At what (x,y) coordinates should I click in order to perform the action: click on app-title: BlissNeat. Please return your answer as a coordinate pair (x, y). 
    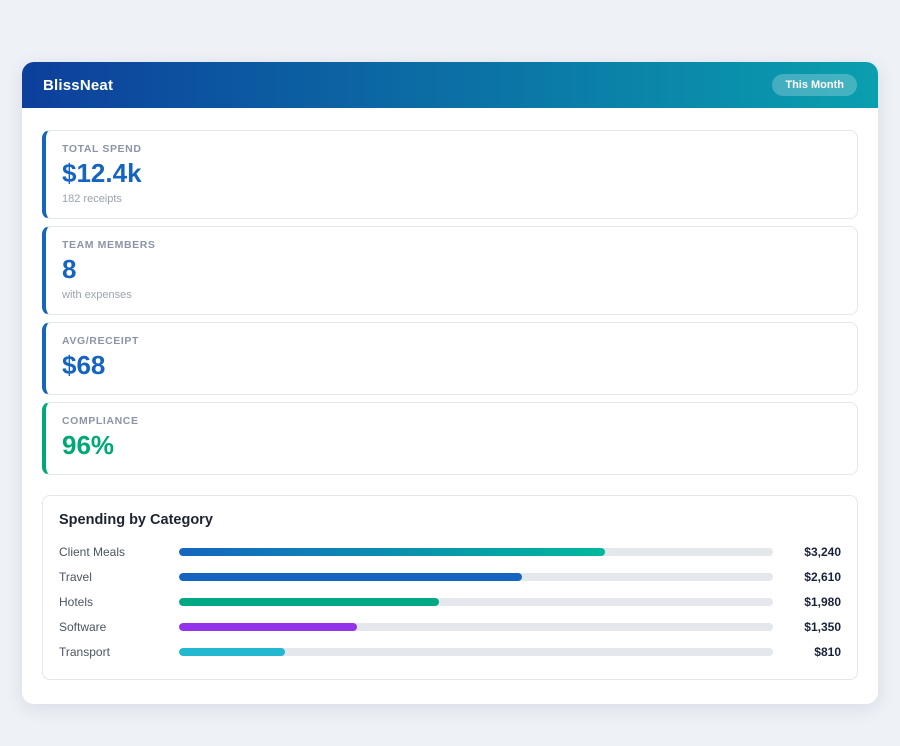
    Looking at the image, I should click on (78, 85).